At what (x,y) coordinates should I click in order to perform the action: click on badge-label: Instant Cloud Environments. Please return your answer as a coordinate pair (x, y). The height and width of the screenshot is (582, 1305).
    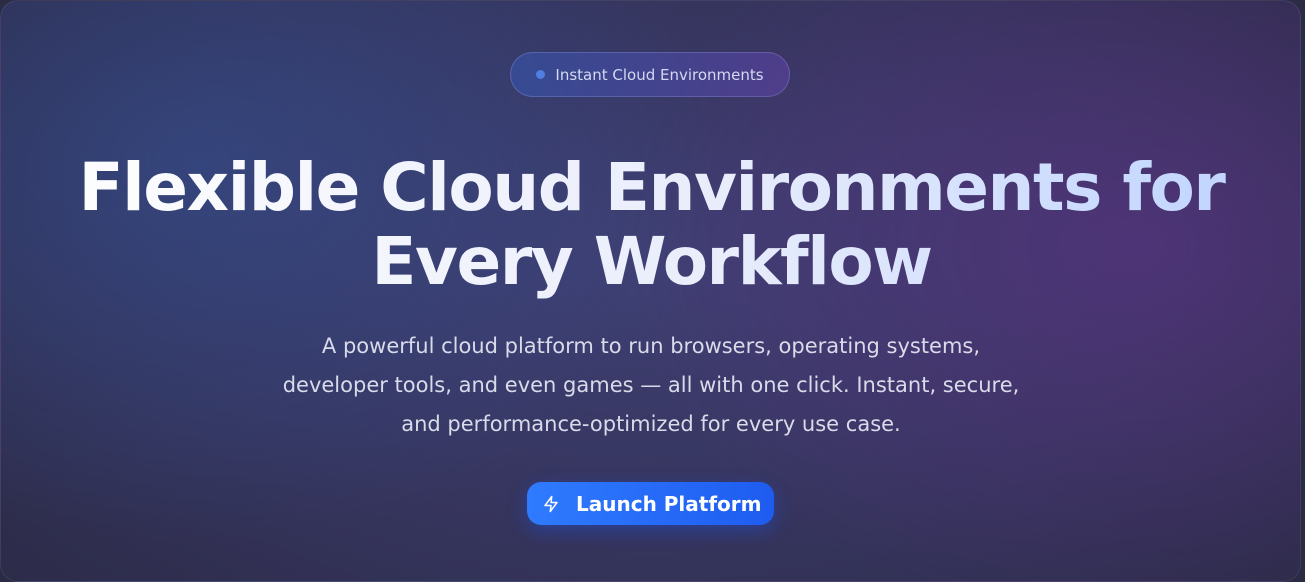
    Looking at the image, I should click on (659, 74).